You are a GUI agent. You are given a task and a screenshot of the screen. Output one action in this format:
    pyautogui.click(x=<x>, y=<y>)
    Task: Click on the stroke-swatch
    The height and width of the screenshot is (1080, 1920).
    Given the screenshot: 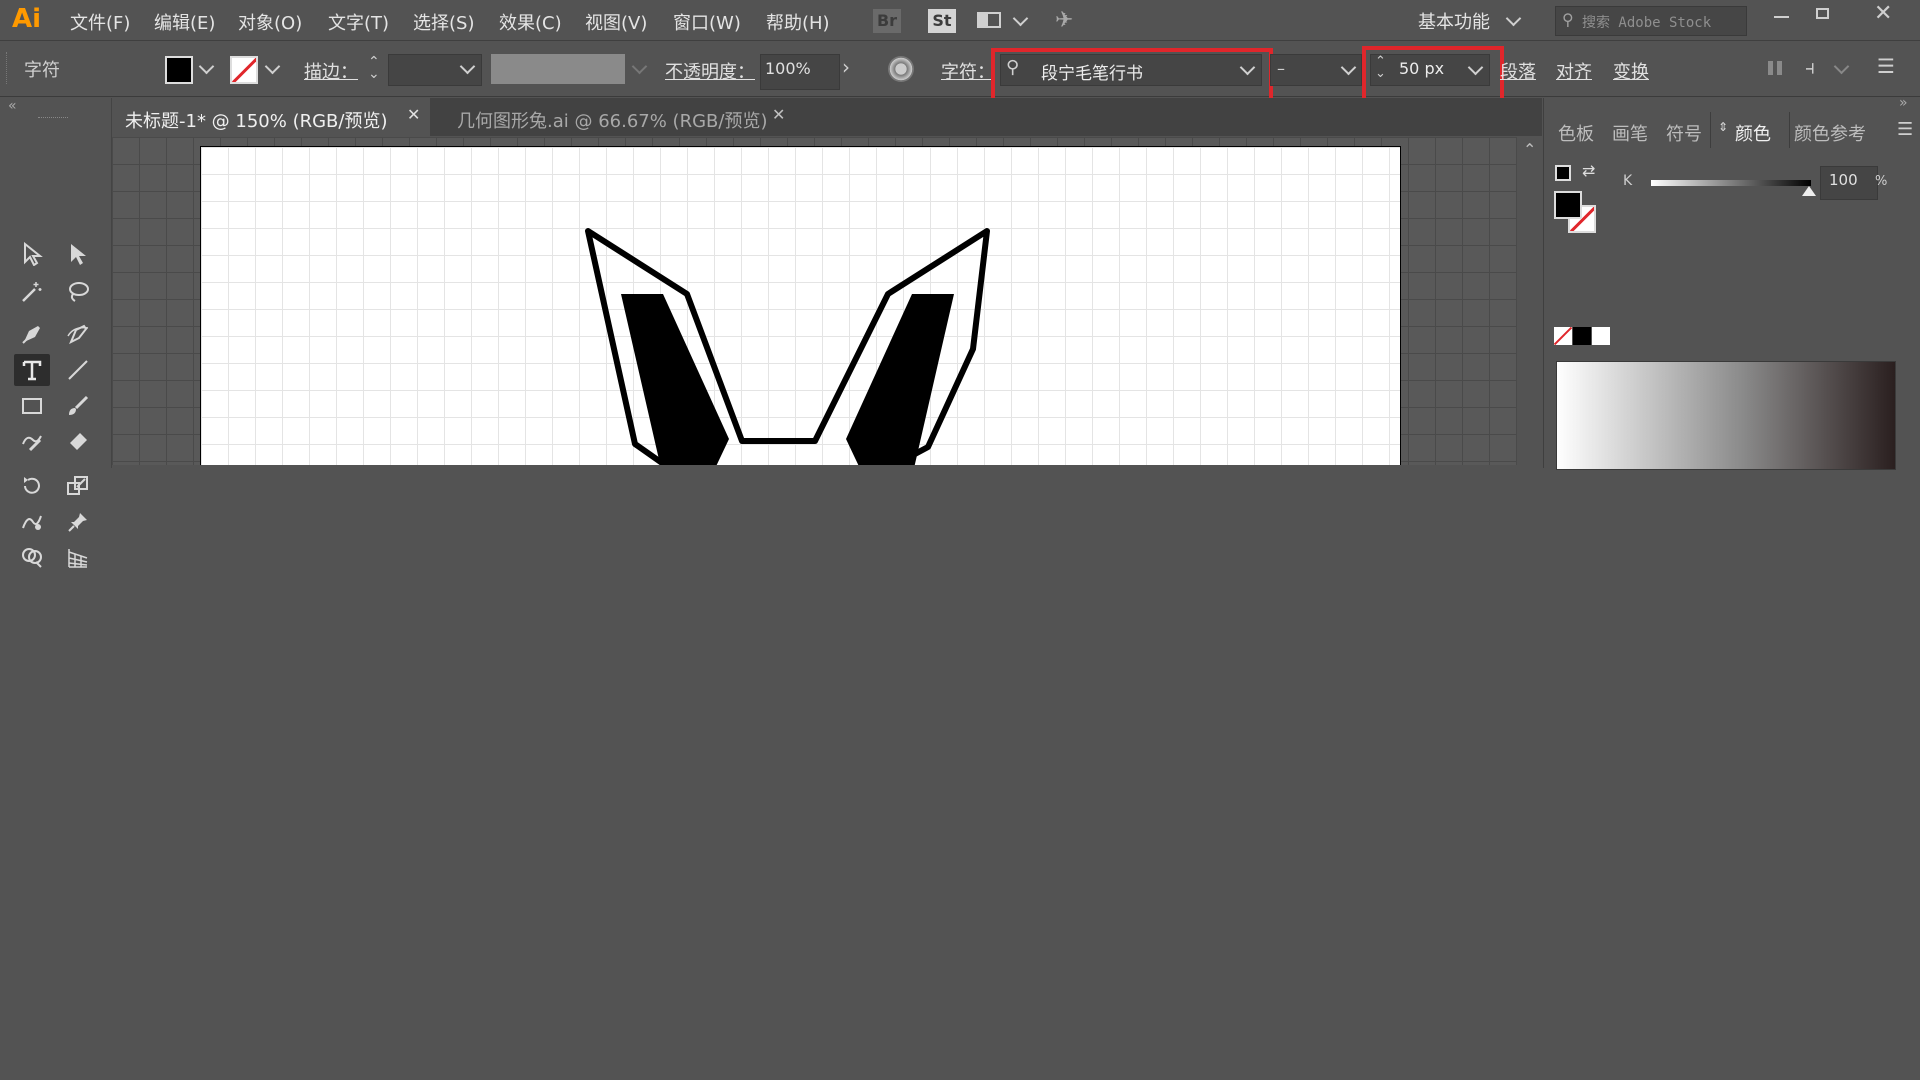 What is the action you would take?
    pyautogui.click(x=244, y=70)
    